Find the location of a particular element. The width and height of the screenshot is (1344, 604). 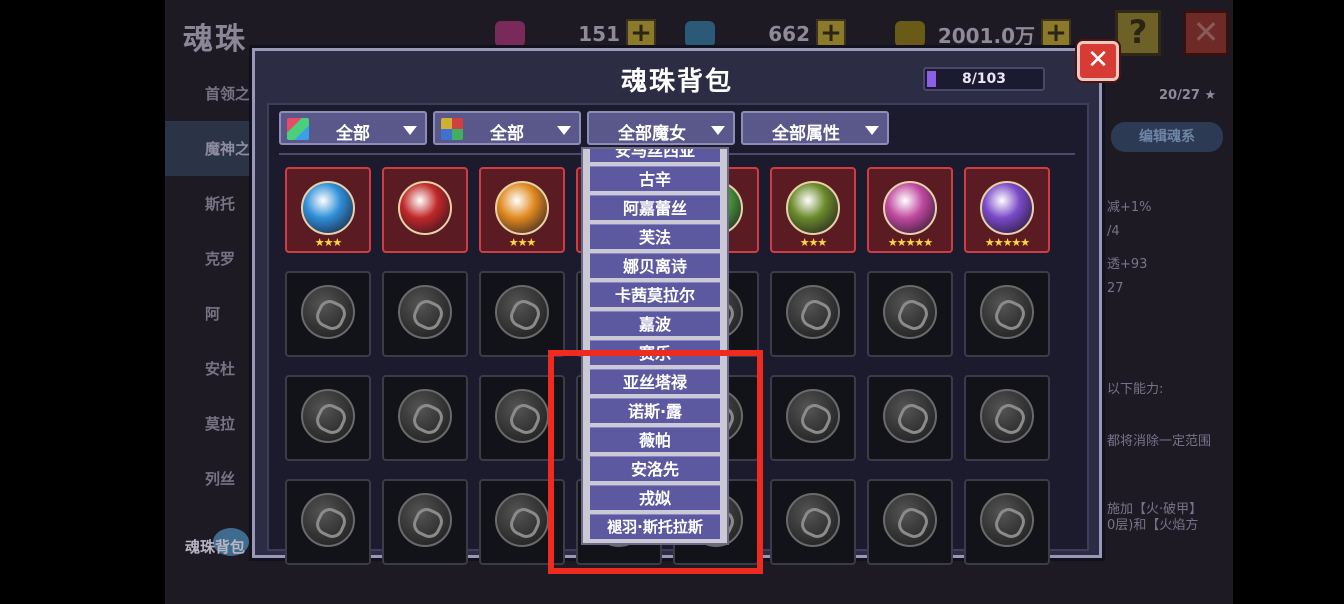

capacity-bar: 8/103 is located at coordinates (984, 79).